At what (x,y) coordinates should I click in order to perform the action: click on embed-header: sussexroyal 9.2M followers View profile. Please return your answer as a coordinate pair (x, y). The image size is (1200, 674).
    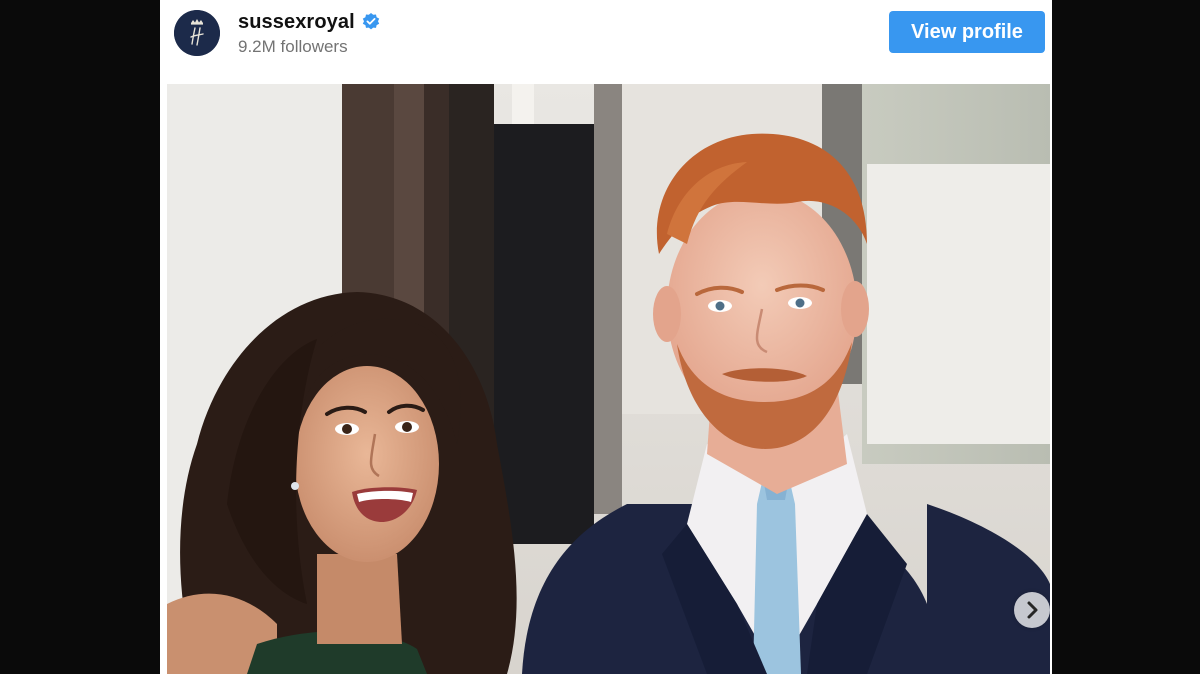
    Looking at the image, I should click on (606, 42).